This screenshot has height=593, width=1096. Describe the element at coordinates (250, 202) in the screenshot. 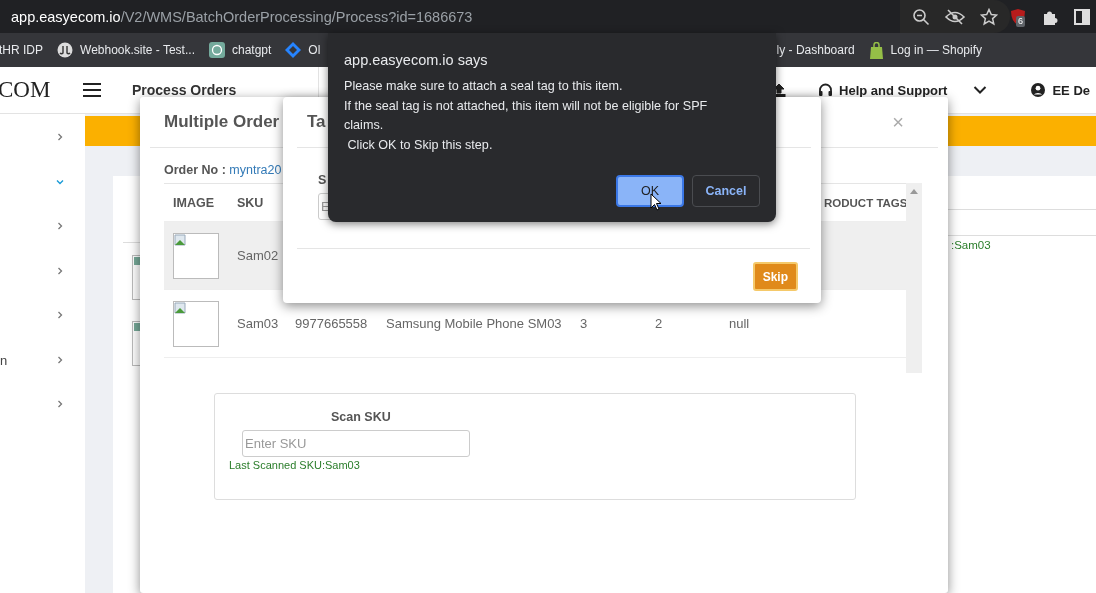

I see `column-header: SKU` at that location.